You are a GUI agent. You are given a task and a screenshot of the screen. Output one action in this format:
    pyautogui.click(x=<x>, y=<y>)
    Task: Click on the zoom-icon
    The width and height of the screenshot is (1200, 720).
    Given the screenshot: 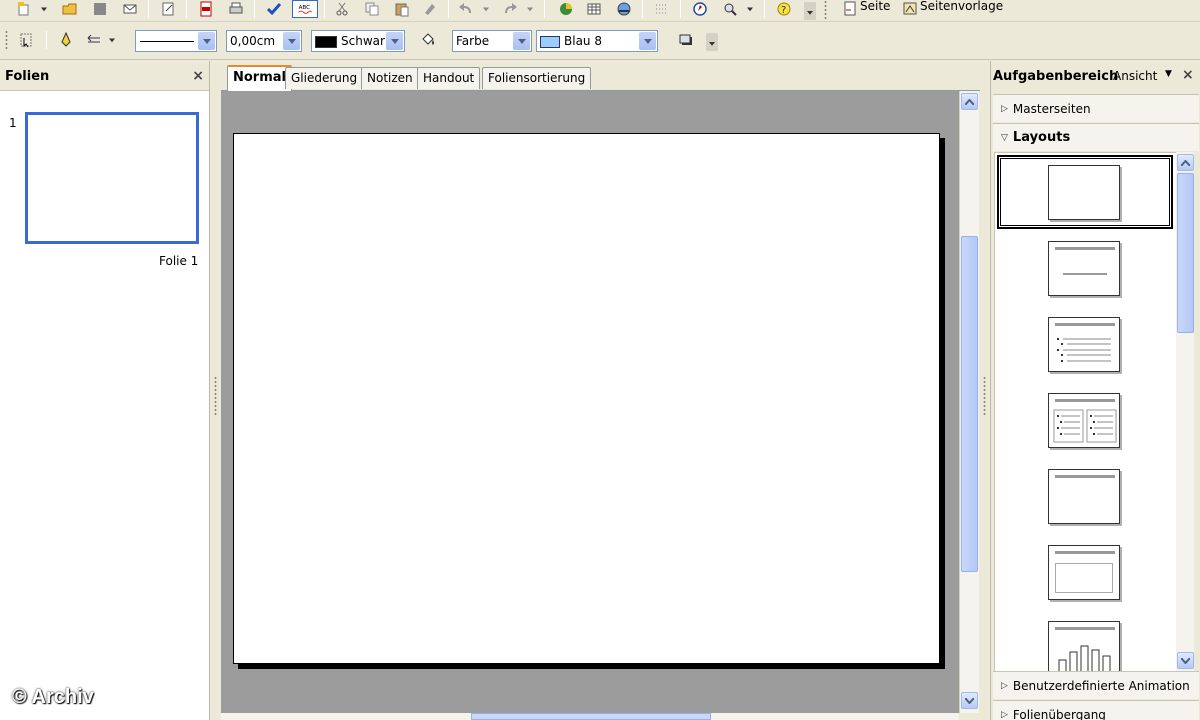 What is the action you would take?
    pyautogui.click(x=730, y=9)
    